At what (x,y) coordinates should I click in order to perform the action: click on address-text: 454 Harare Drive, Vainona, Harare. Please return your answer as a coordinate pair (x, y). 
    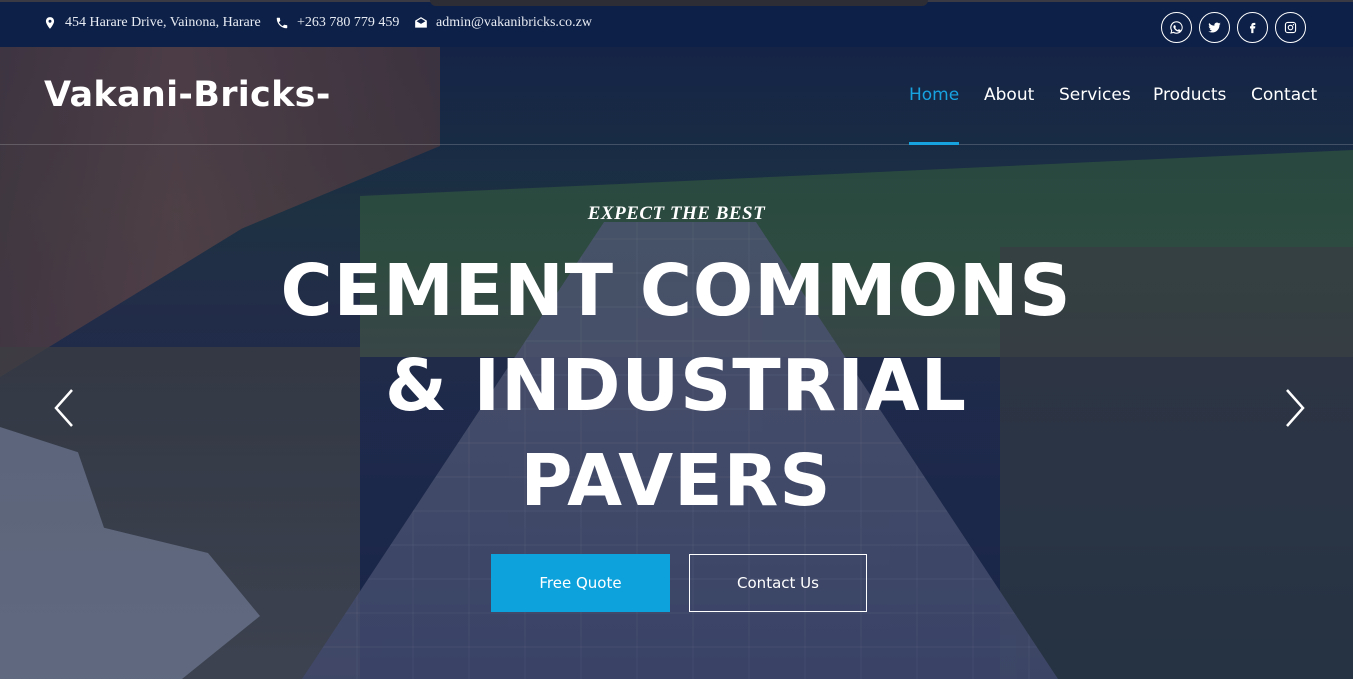
    Looking at the image, I should click on (163, 22).